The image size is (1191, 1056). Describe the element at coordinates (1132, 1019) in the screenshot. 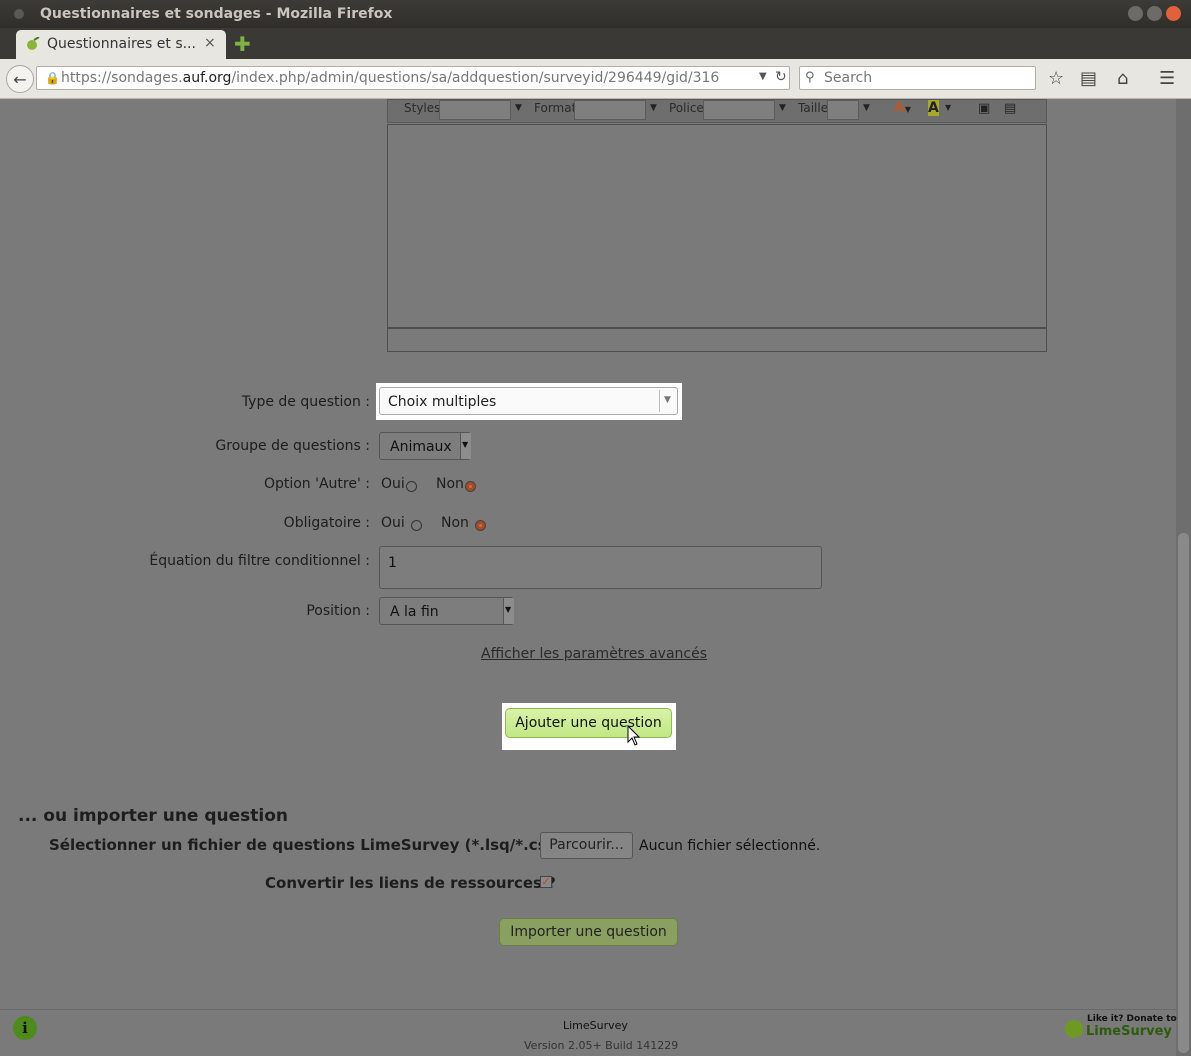

I see `donate-line1: Like it? Donate to` at that location.